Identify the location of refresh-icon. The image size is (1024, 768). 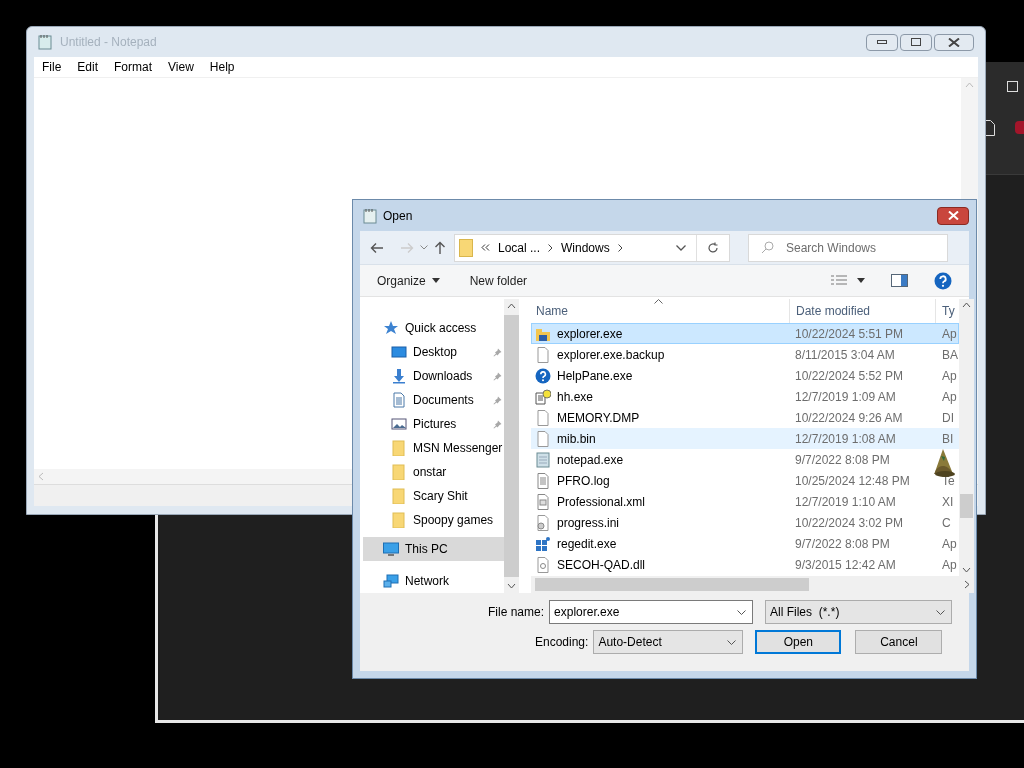
(713, 247).